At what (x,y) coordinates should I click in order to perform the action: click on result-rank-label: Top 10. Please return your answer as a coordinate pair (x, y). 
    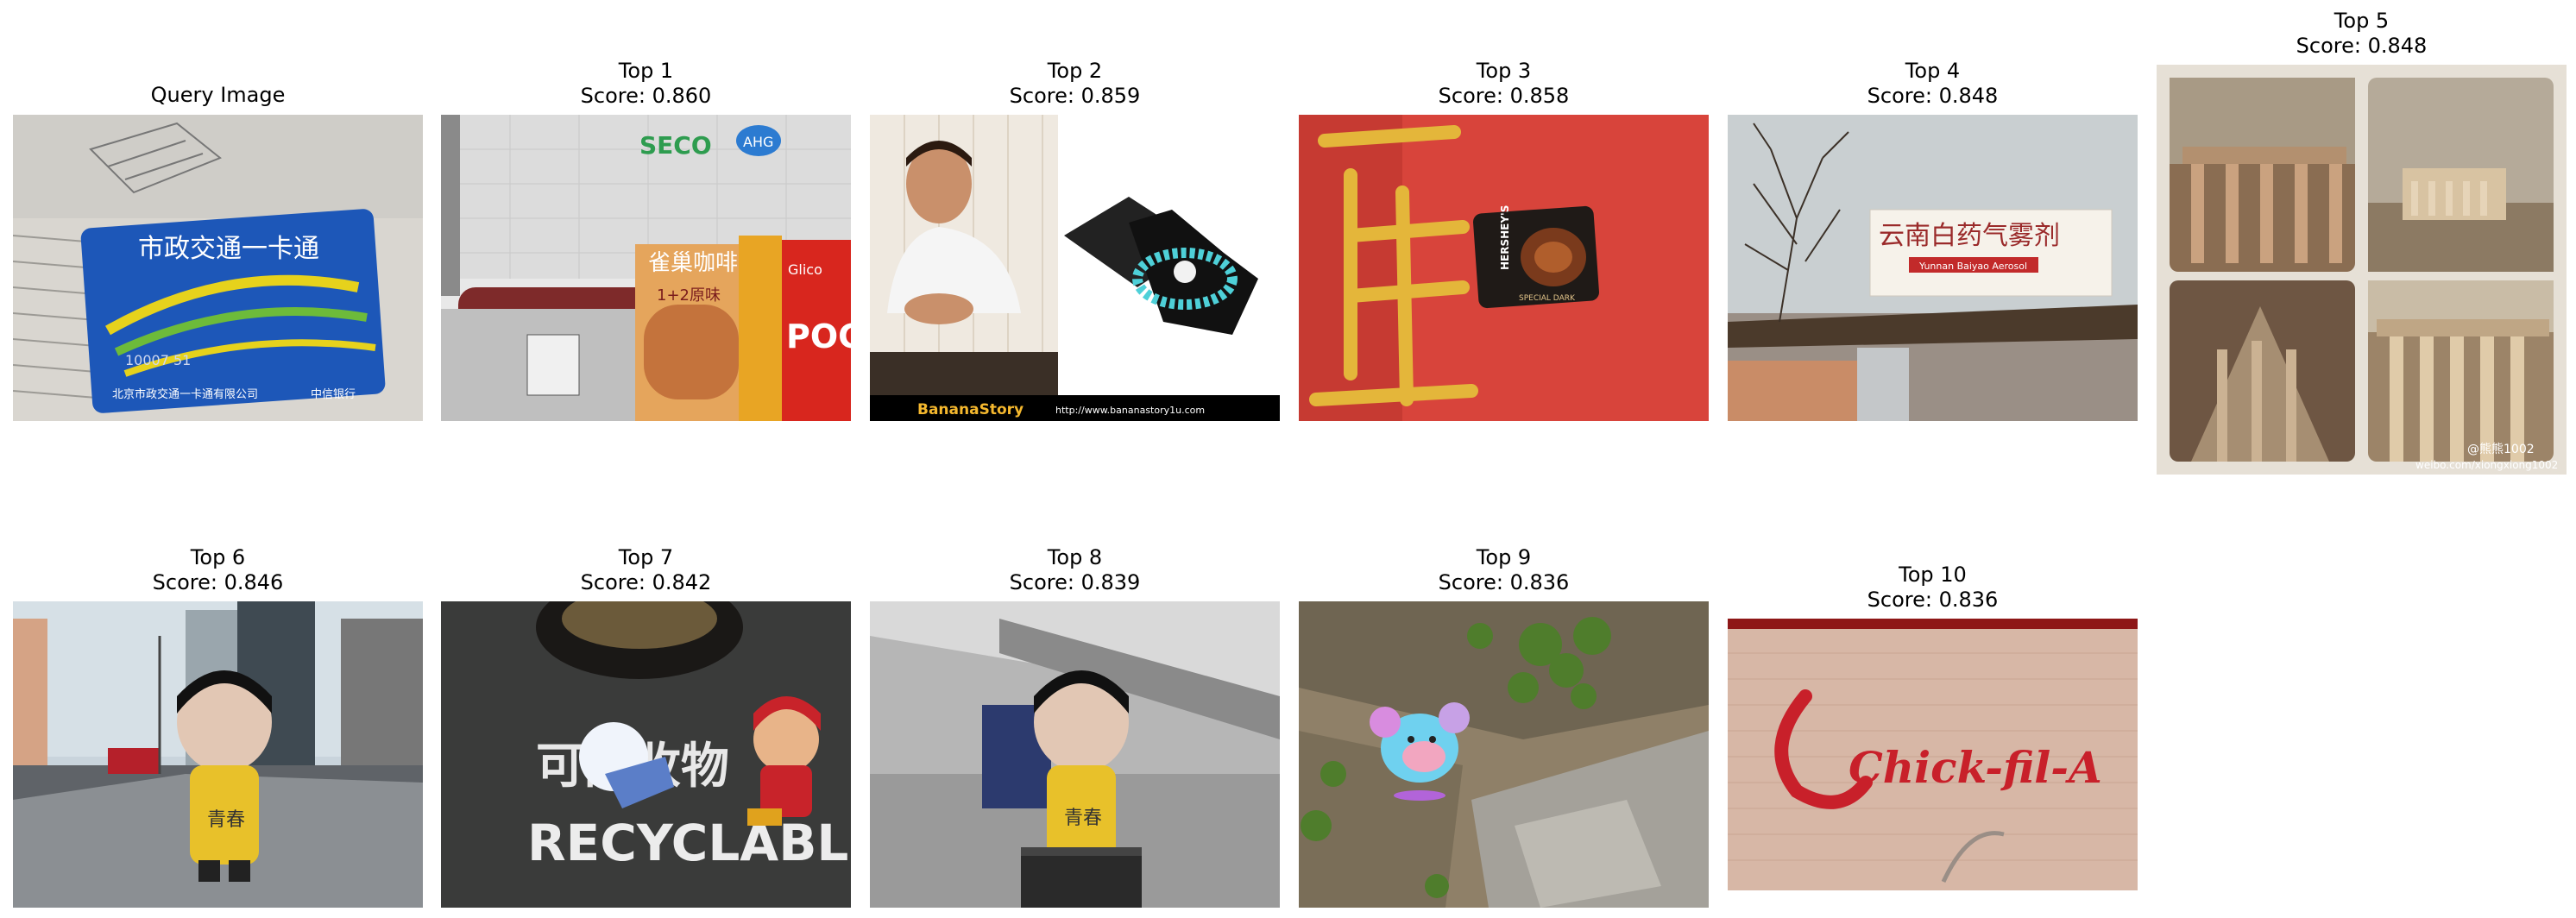
    Looking at the image, I should click on (1933, 575).